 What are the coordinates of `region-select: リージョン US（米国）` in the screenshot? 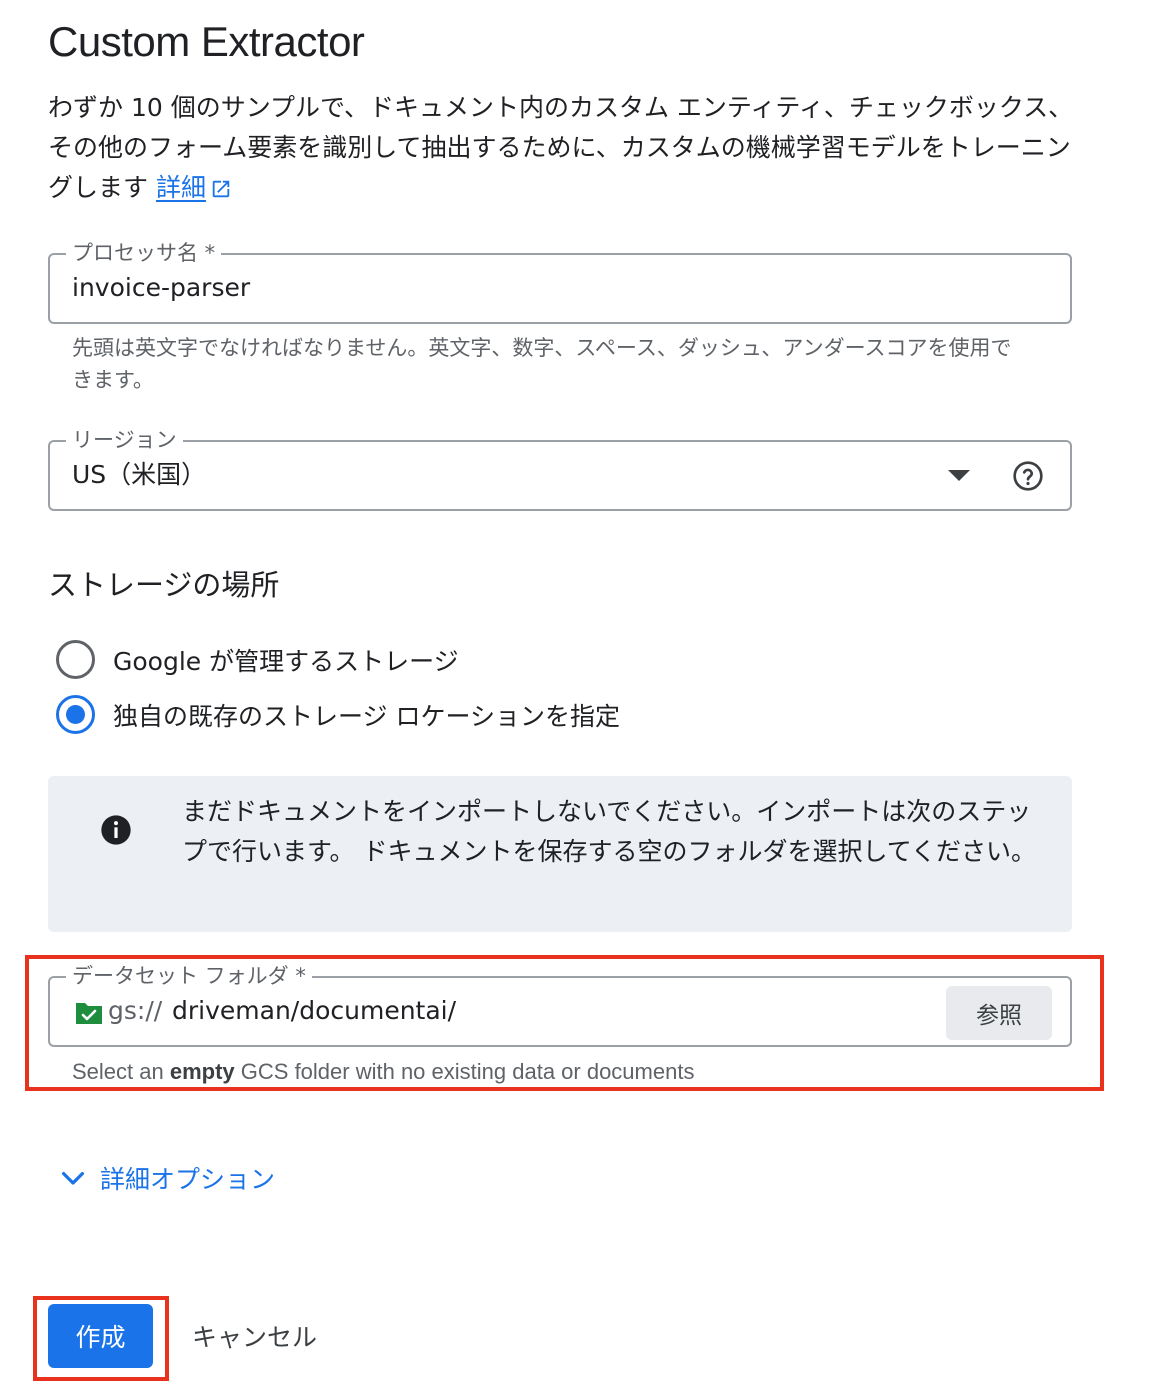 It's located at (560, 468).